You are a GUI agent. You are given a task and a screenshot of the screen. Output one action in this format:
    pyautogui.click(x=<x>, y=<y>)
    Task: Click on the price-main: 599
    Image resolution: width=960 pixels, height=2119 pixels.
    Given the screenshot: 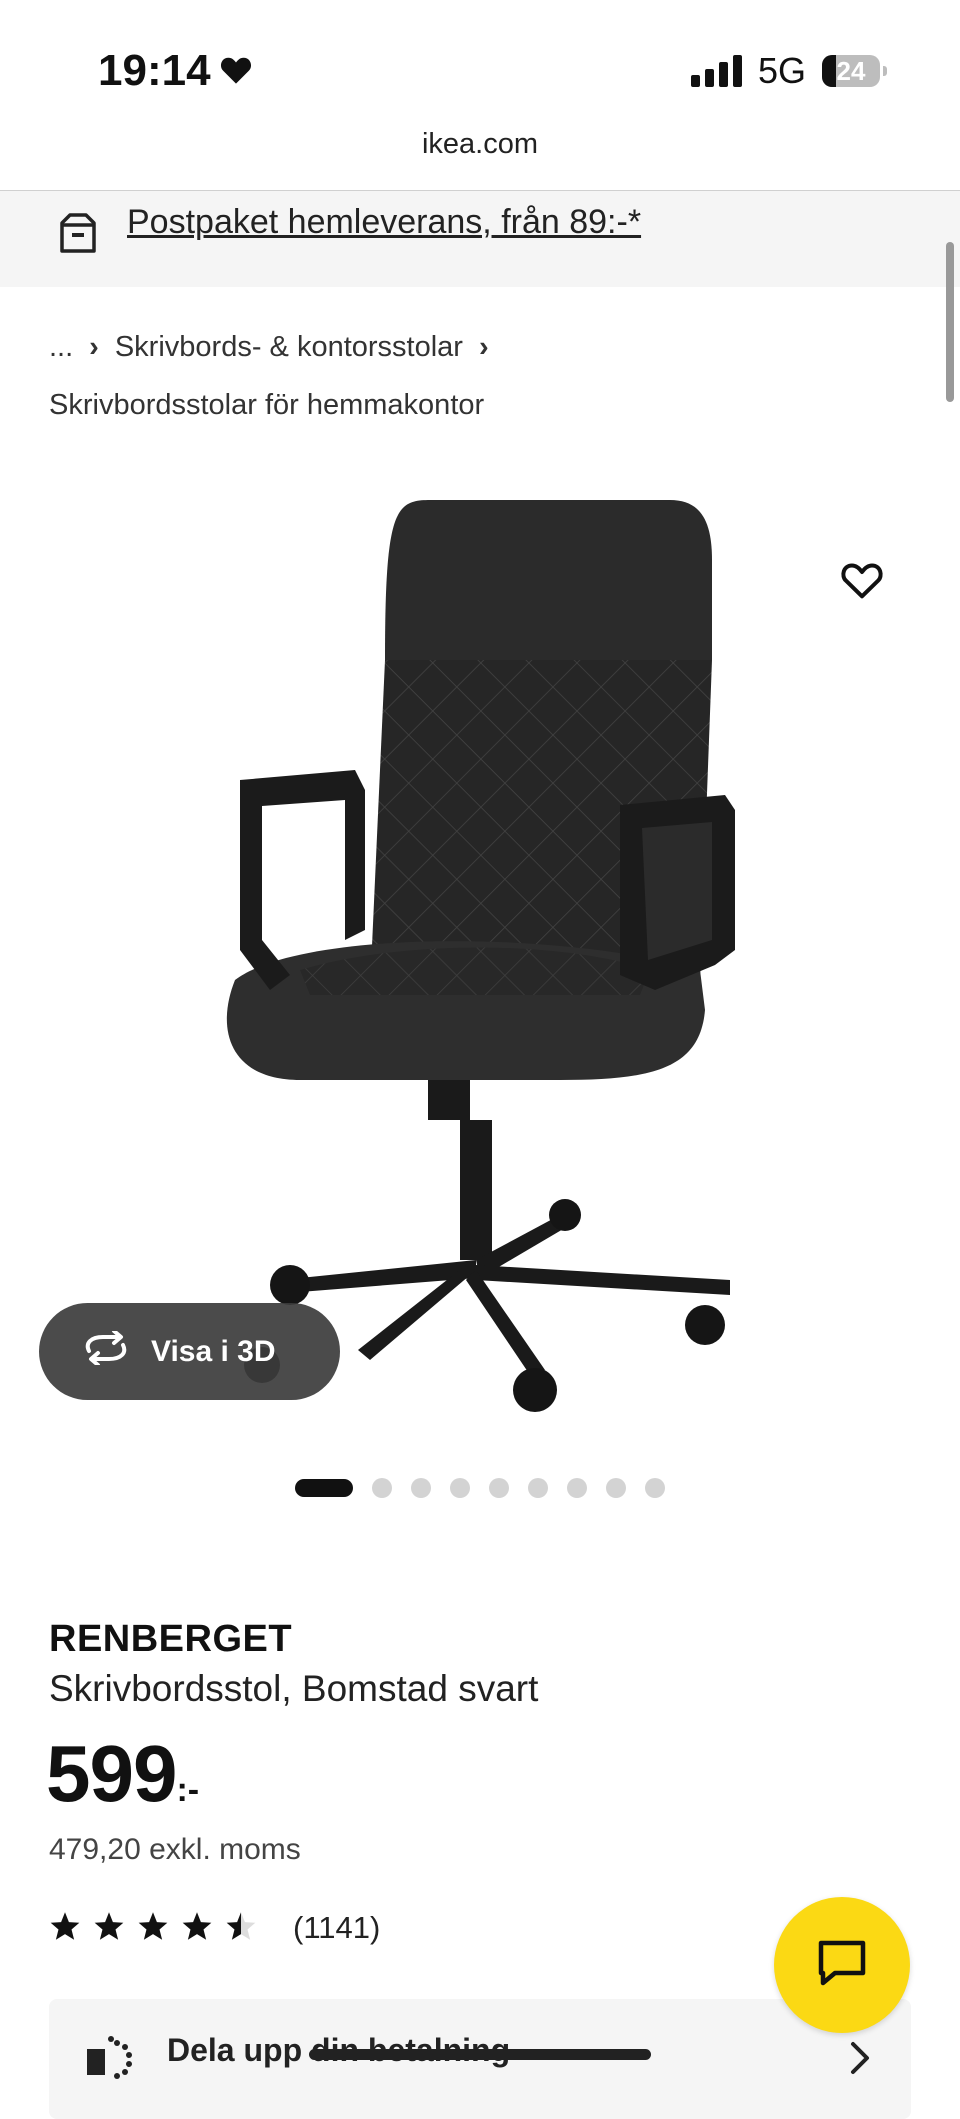 What is the action you would take?
    pyautogui.click(x=111, y=1773)
    